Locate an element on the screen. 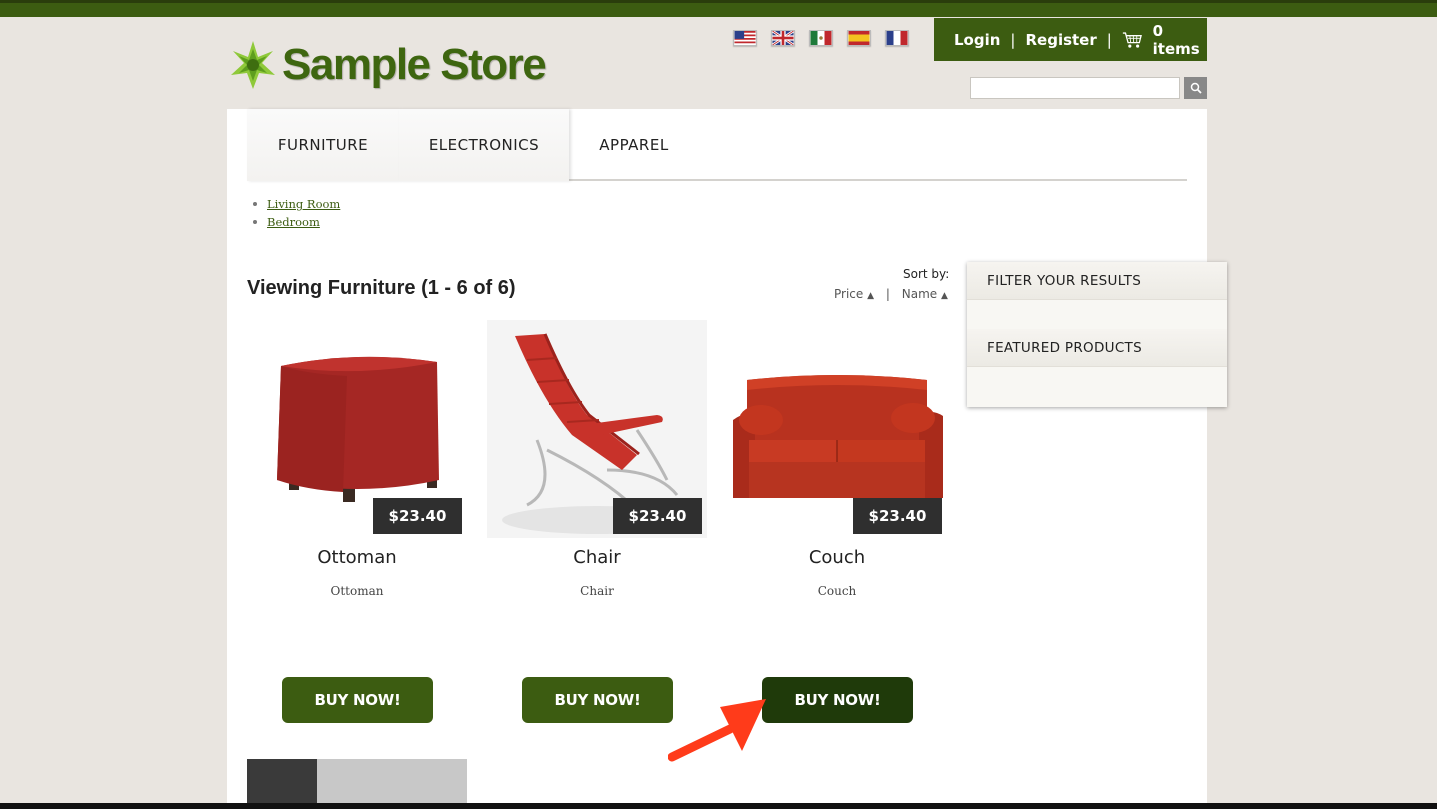 The image size is (1437, 809). subcategory-list: Living Room Bedroom is located at coordinates (296, 213).